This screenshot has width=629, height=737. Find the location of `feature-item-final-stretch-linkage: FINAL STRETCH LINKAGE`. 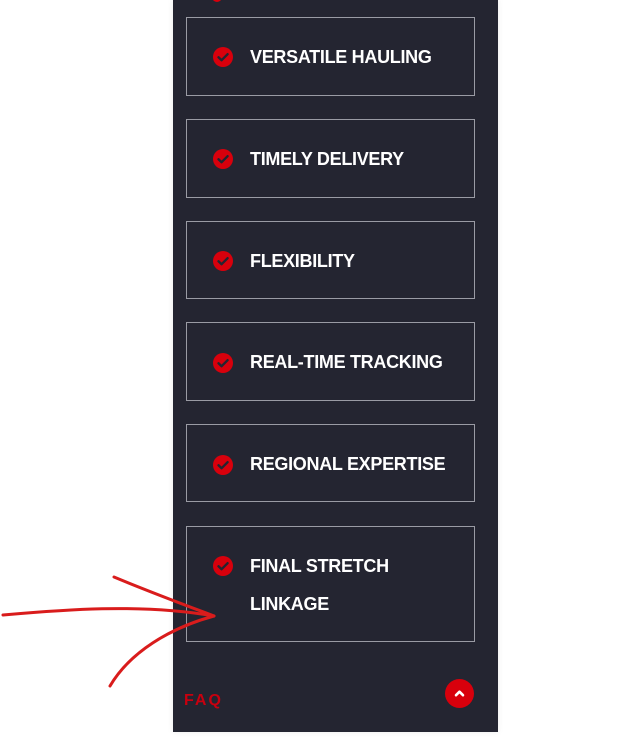

feature-item-final-stretch-linkage: FINAL STRETCH LINKAGE is located at coordinates (330, 584).